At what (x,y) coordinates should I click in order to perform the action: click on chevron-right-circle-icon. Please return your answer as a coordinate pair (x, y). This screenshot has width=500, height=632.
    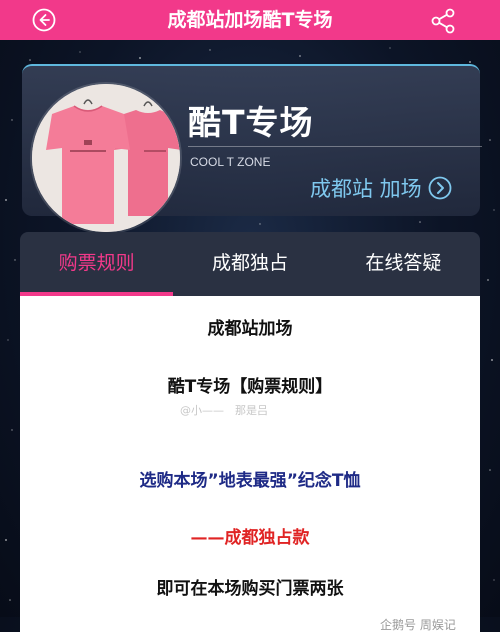
    Looking at the image, I should click on (440, 188).